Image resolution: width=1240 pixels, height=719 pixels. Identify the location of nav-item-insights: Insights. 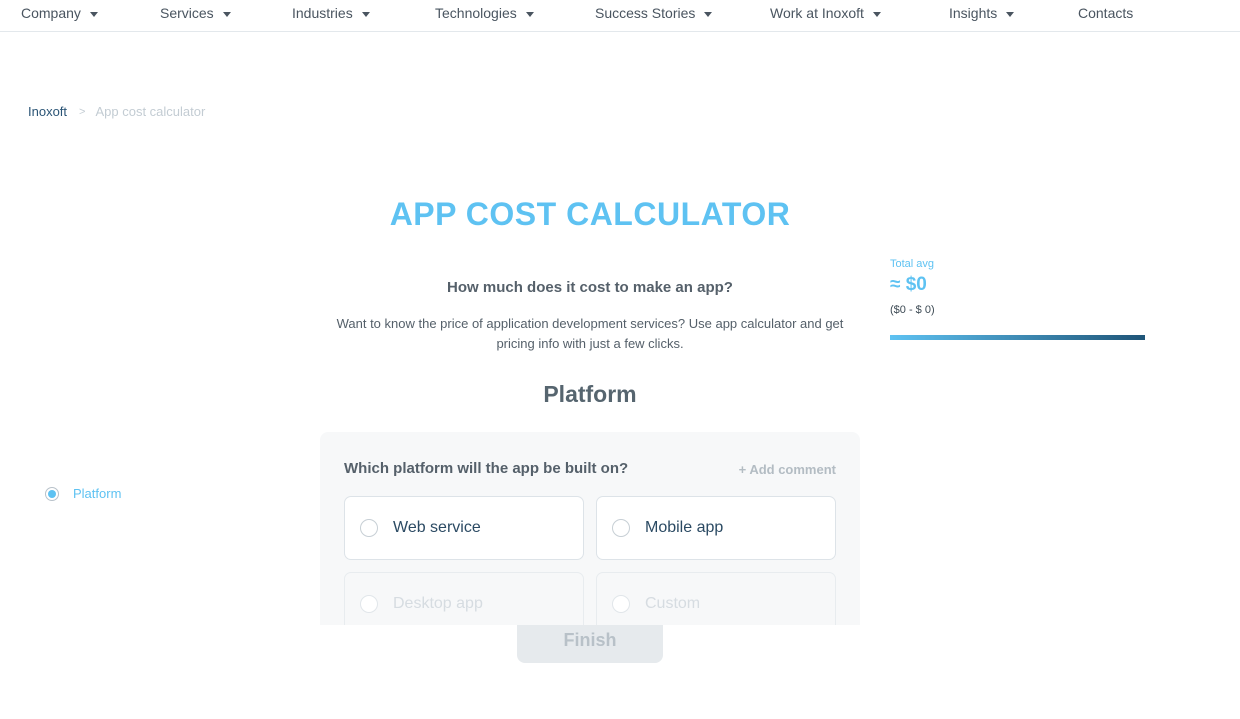
(982, 13).